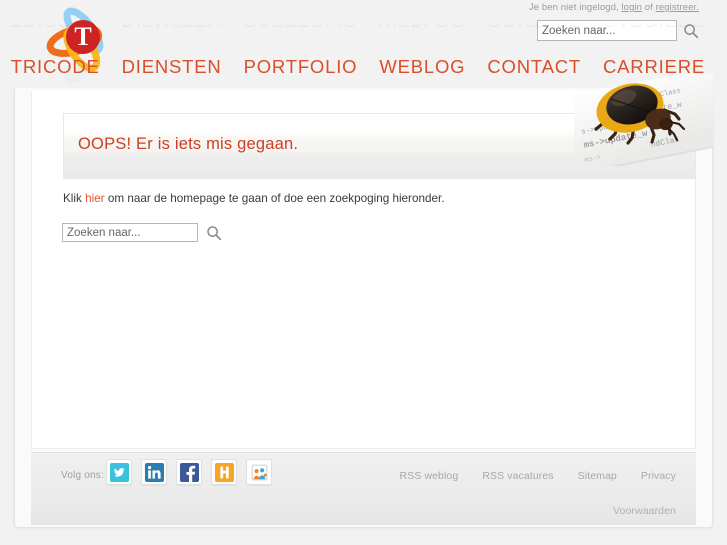 This screenshot has width=727, height=545. I want to click on nav-item-diensten: DIENSTEN, so click(172, 67).